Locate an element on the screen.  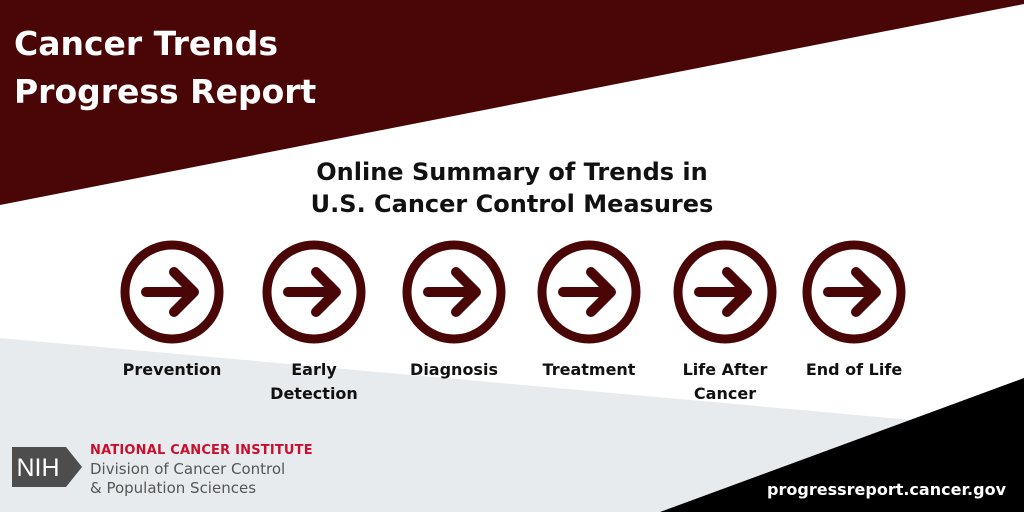
stage-prevention: Prevention is located at coordinates (172, 311).